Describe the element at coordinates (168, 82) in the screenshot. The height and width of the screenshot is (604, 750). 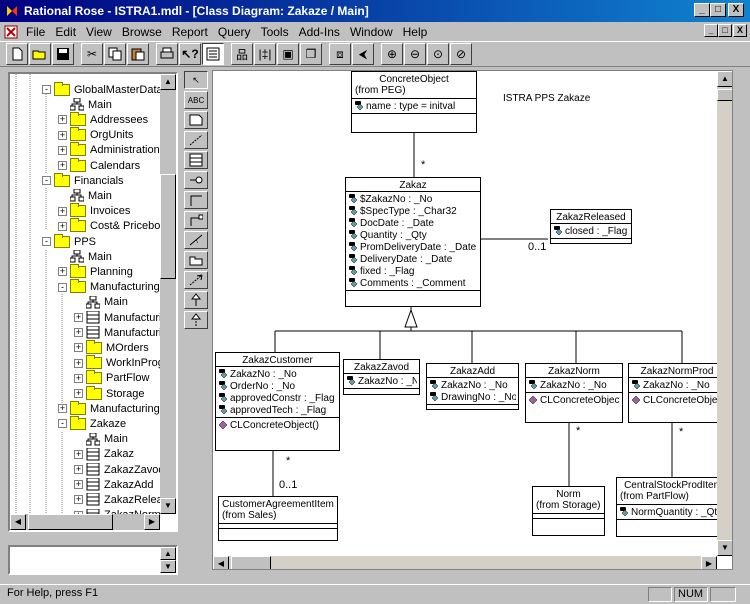
I see `scroll-up-button: ▲` at that location.